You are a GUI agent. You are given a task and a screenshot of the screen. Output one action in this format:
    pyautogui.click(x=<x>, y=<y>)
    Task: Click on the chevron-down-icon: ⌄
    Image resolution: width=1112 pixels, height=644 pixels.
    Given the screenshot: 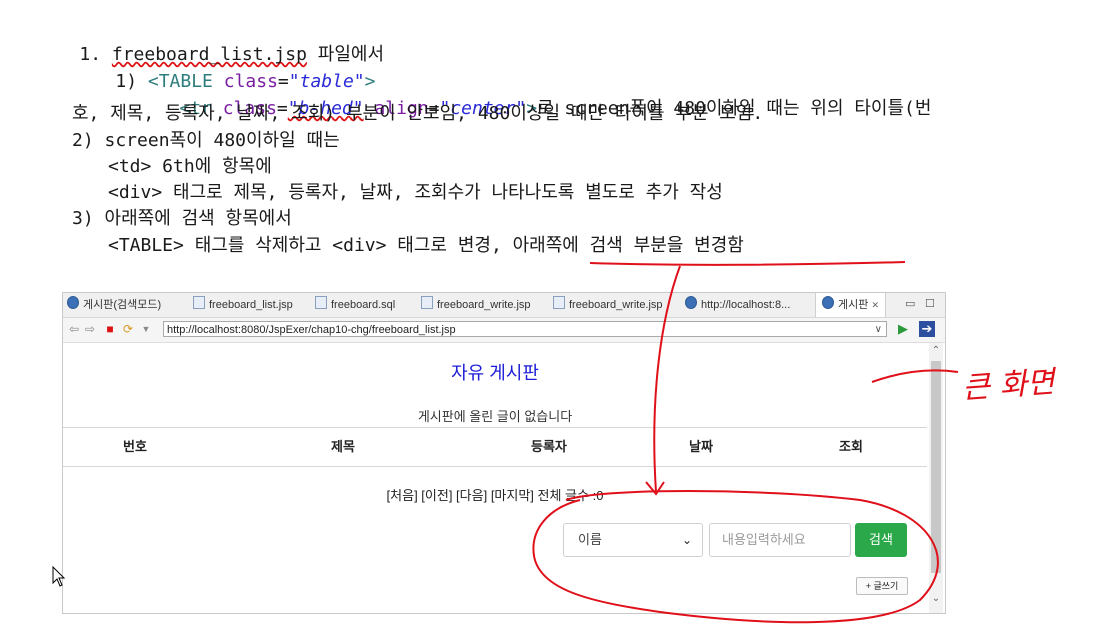 What is the action you would take?
    pyautogui.click(x=686, y=540)
    